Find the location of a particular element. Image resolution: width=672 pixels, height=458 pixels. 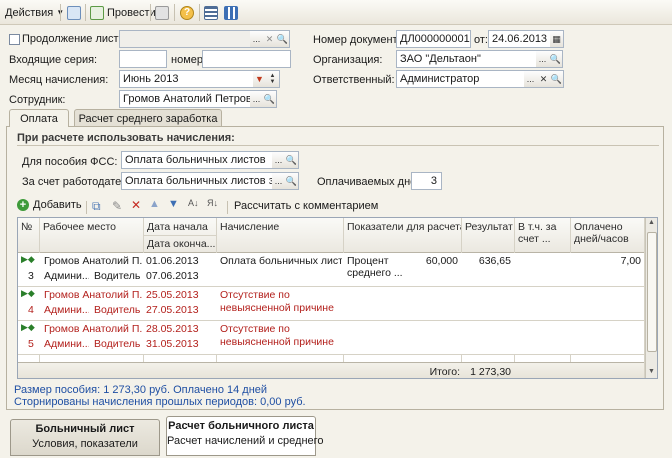

doc-number-field: ДЛ000000001 is located at coordinates (433, 39).